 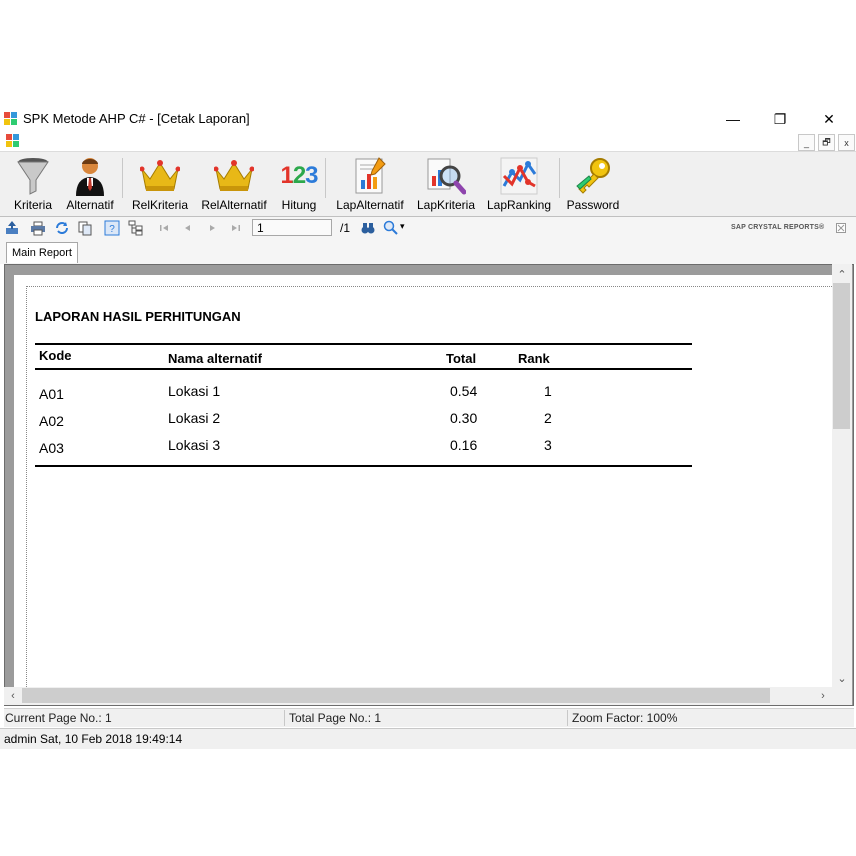 I want to click on menu-relkriteria: RelKriteria, so click(x=160, y=183).